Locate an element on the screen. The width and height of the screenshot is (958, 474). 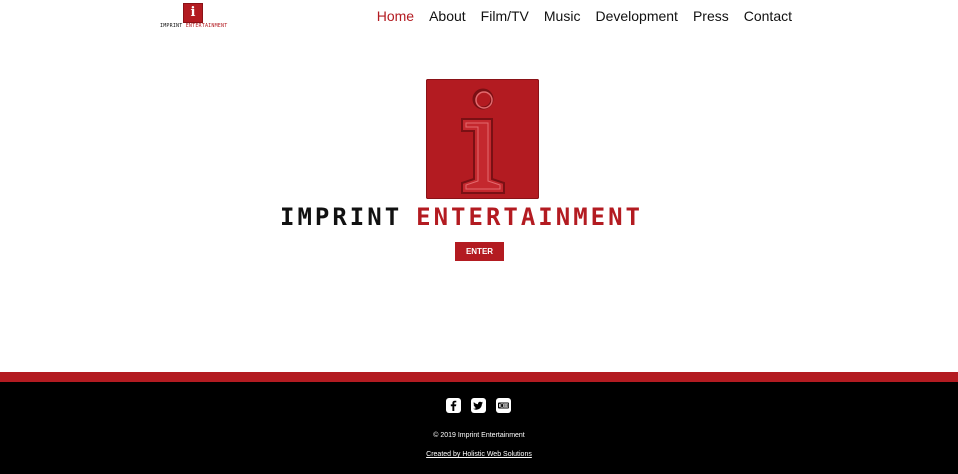
info-i-icon is located at coordinates (483, 141).